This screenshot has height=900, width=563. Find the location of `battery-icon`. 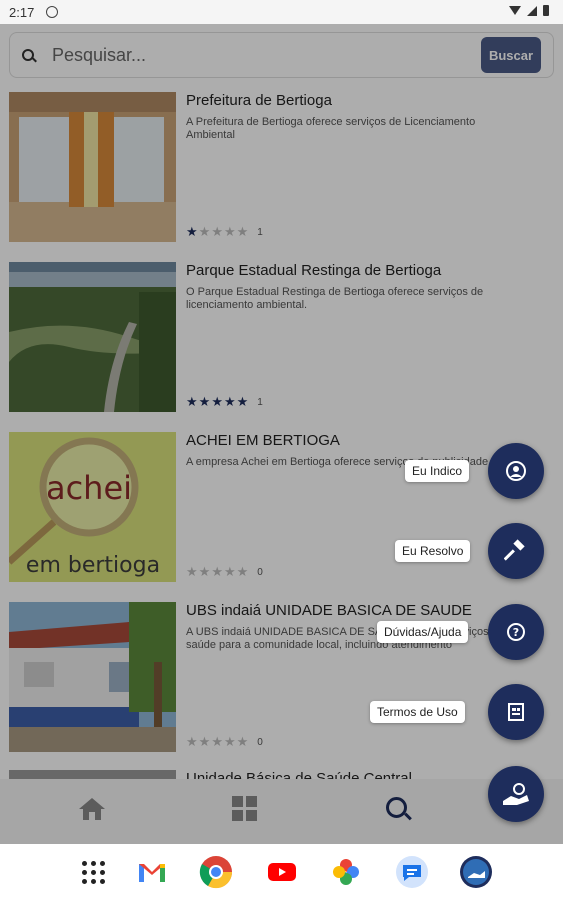

battery-icon is located at coordinates (546, 10).